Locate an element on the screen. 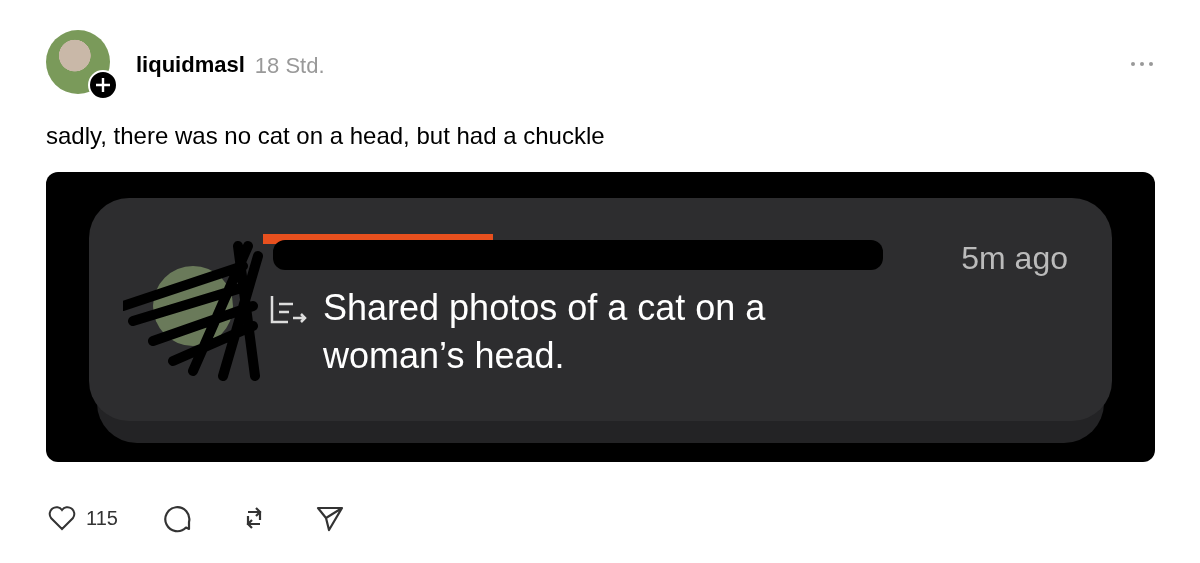 The height and width of the screenshot is (563, 1200). post-time: 18 Std. is located at coordinates (289, 66).